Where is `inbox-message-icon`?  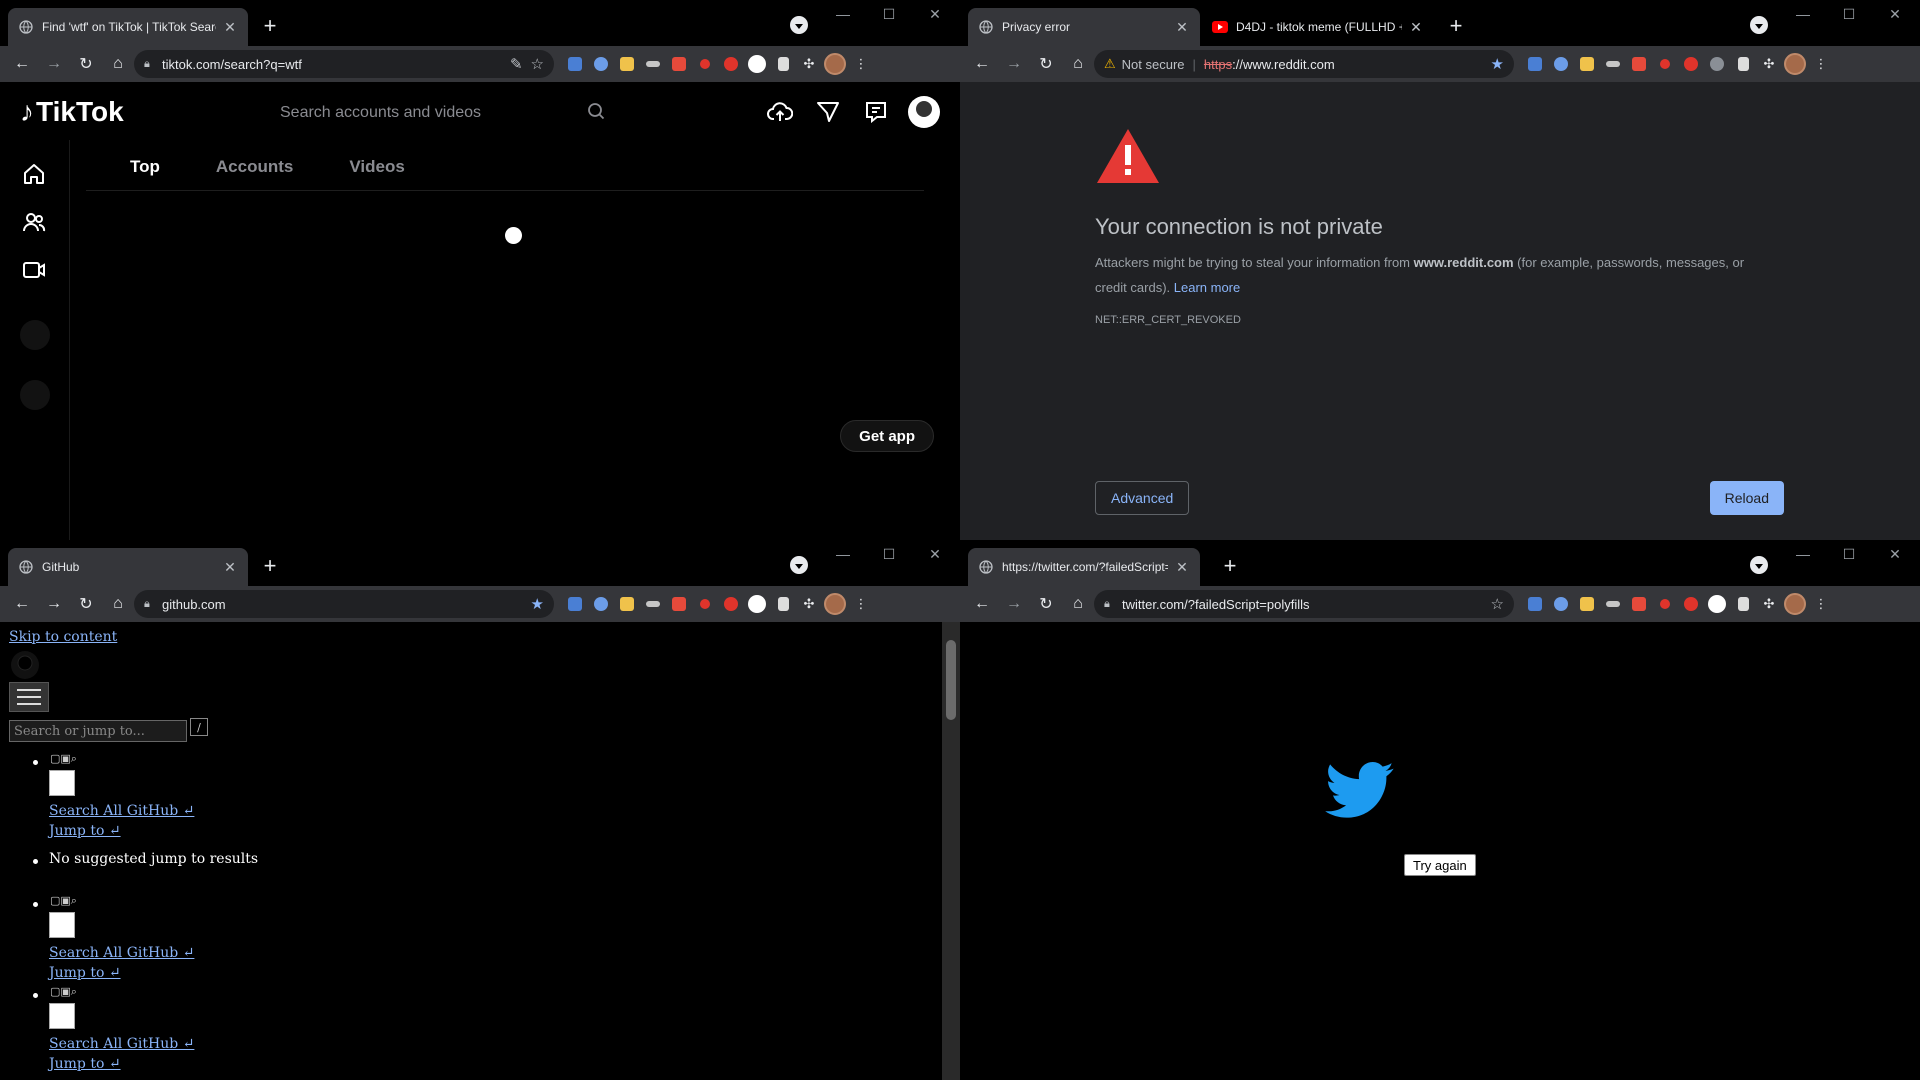 inbox-message-icon is located at coordinates (876, 112).